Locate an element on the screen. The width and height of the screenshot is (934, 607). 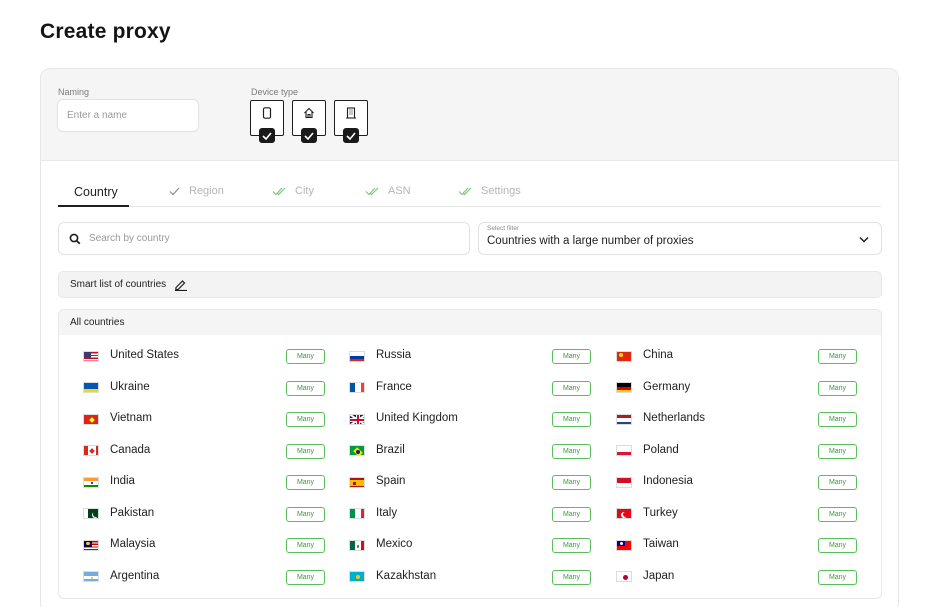
flag-nl-icon is located at coordinates (624, 419).